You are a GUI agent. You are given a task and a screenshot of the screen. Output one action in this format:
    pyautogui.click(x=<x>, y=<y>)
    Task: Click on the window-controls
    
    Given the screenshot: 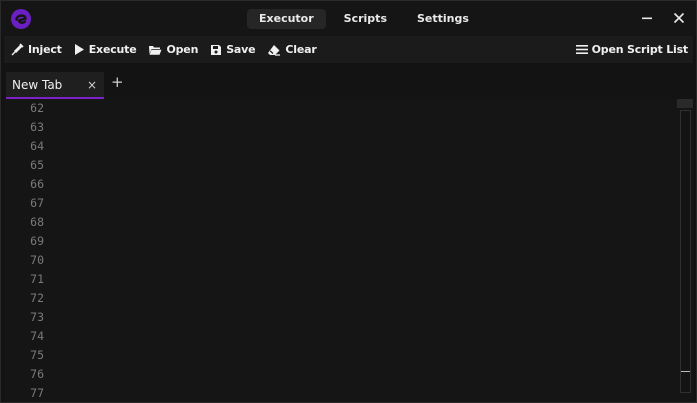 What is the action you would take?
    pyautogui.click(x=663, y=18)
    